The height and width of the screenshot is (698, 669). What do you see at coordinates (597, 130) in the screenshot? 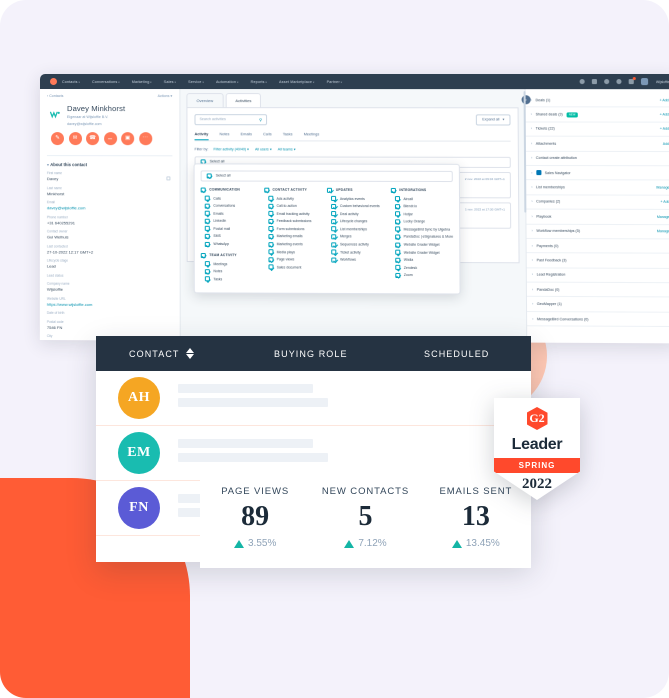
I see `sidebar-row-2: › Tickets (22) + Add` at bounding box center [597, 130].